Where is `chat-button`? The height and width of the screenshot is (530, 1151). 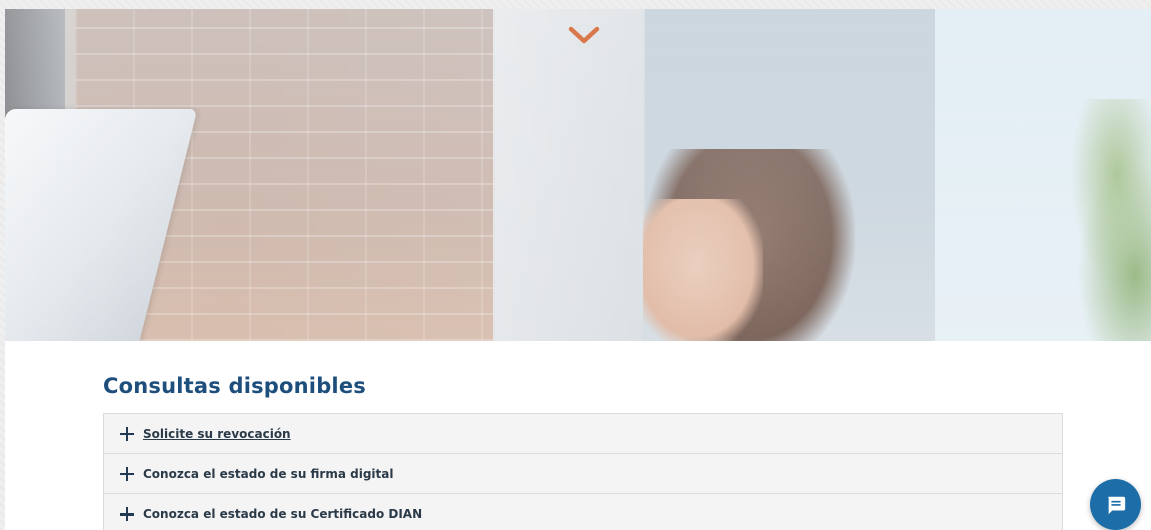
chat-button is located at coordinates (1115, 504).